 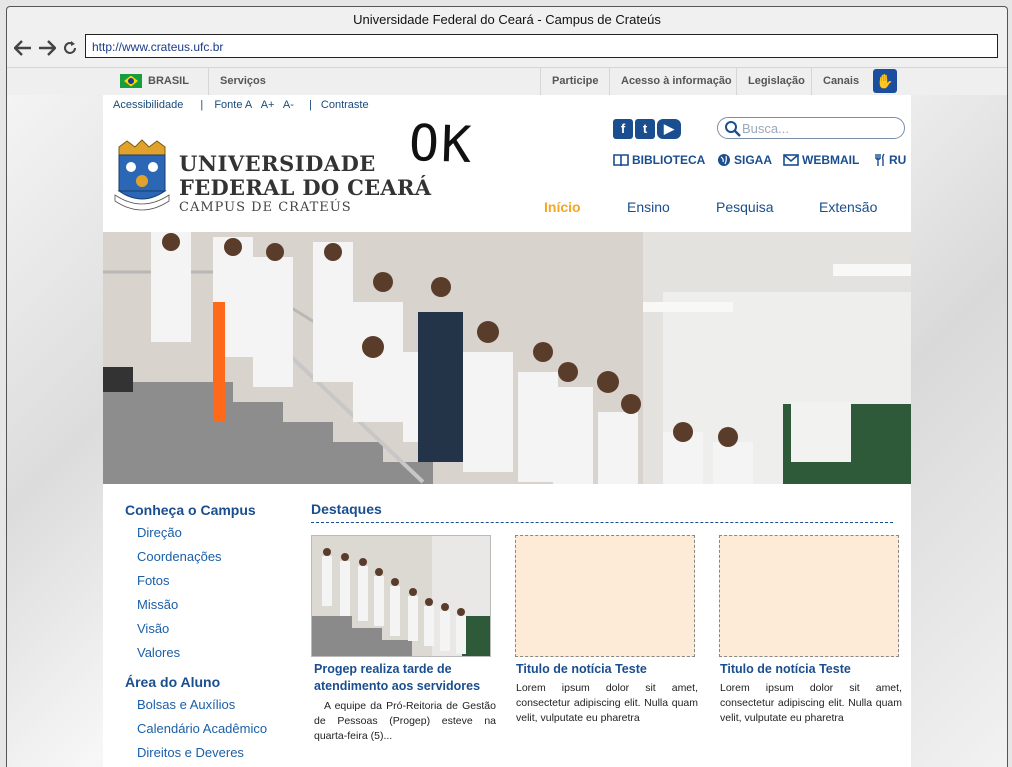 I want to click on reload-icon, so click(x=70, y=48).